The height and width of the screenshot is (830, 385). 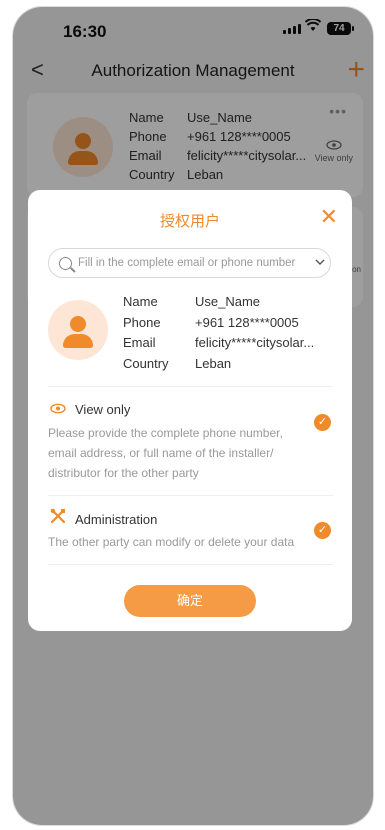 I want to click on search-icon, so click(x=65, y=263).